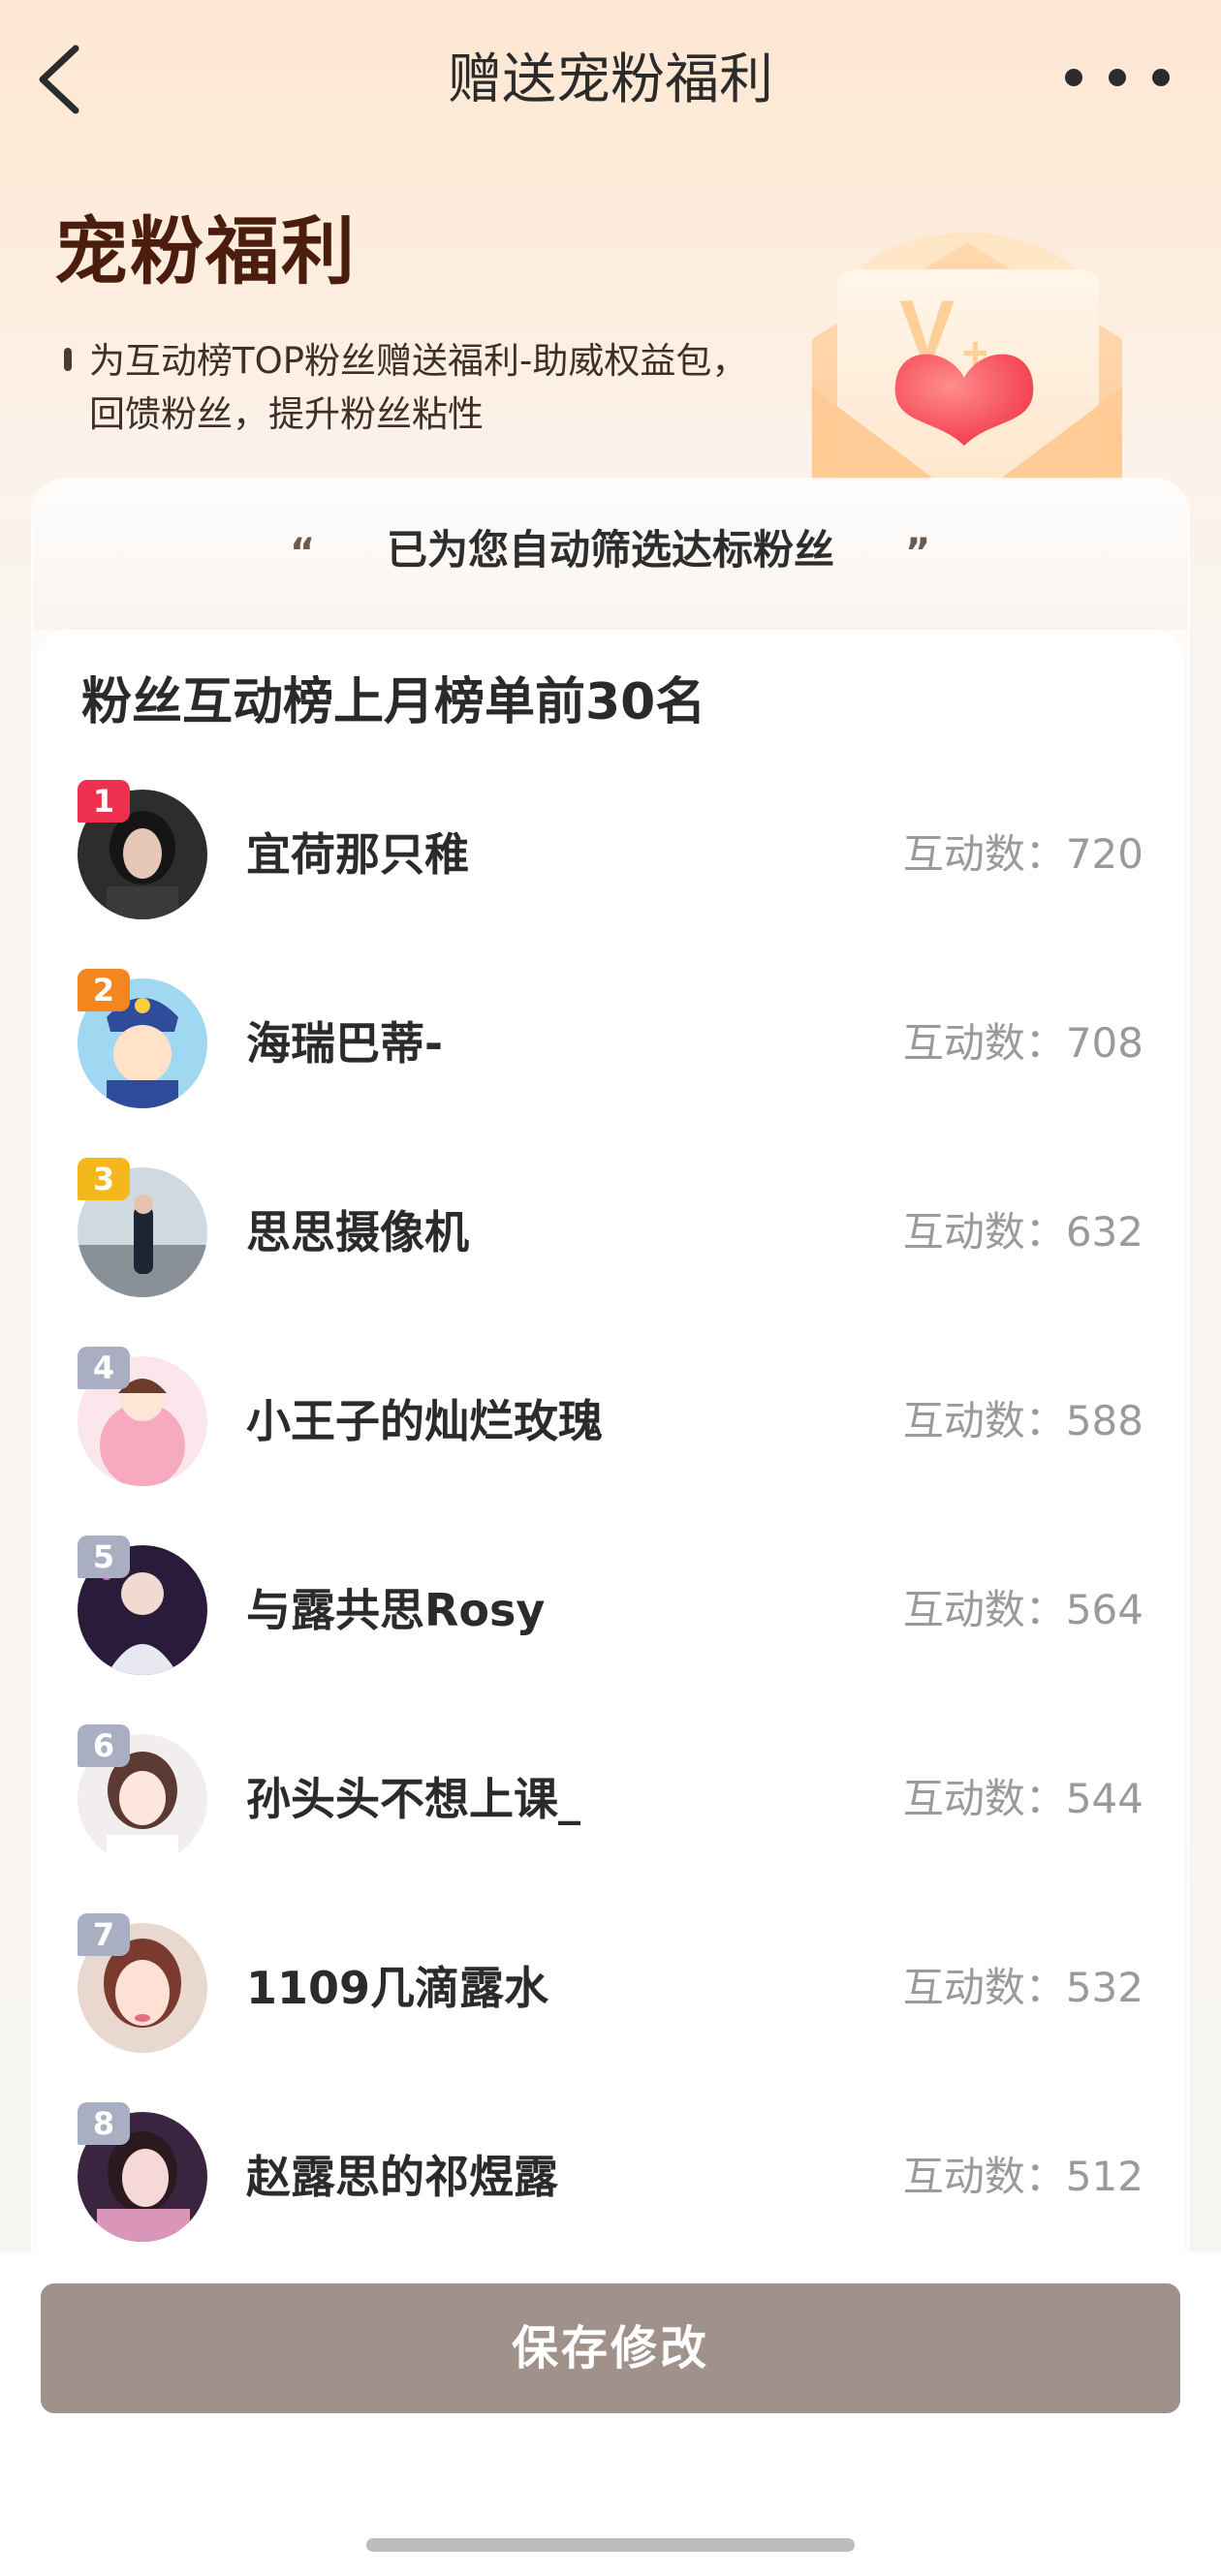 This screenshot has height=2576, width=1221. Describe the element at coordinates (418, 361) in the screenshot. I see `hero-description-line: 为互动榜TOP粉丝赠送福利-助威权益包，` at that location.